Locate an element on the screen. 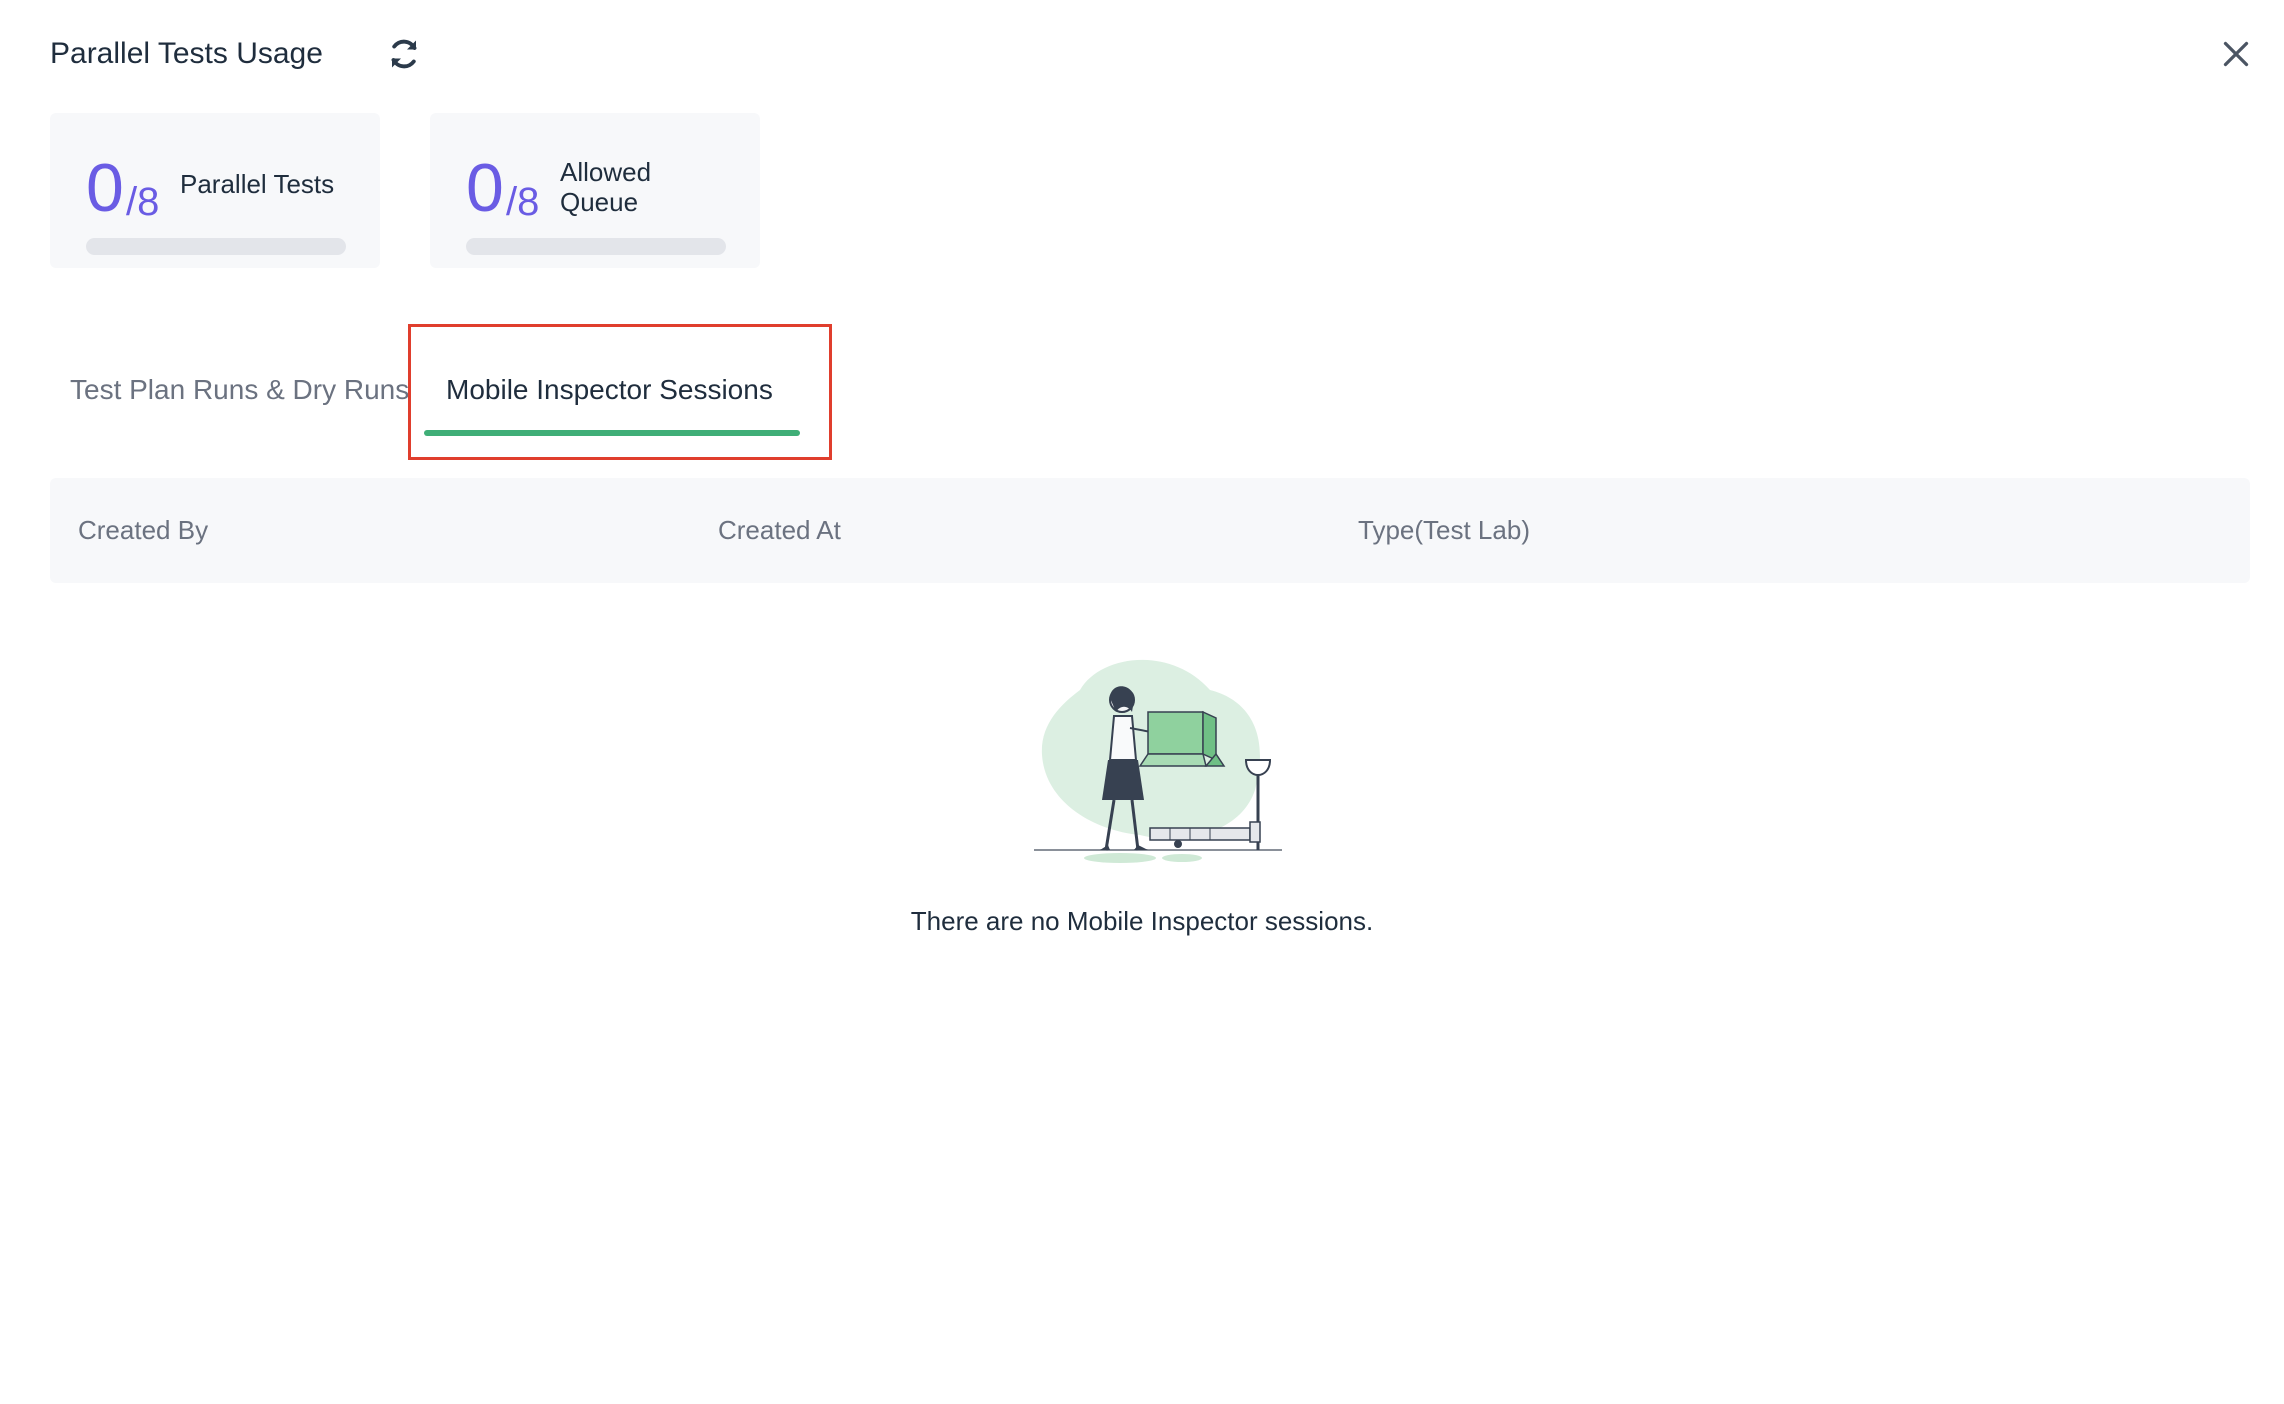 The height and width of the screenshot is (1404, 2284). column-created-at: Created At is located at coordinates (779, 530).